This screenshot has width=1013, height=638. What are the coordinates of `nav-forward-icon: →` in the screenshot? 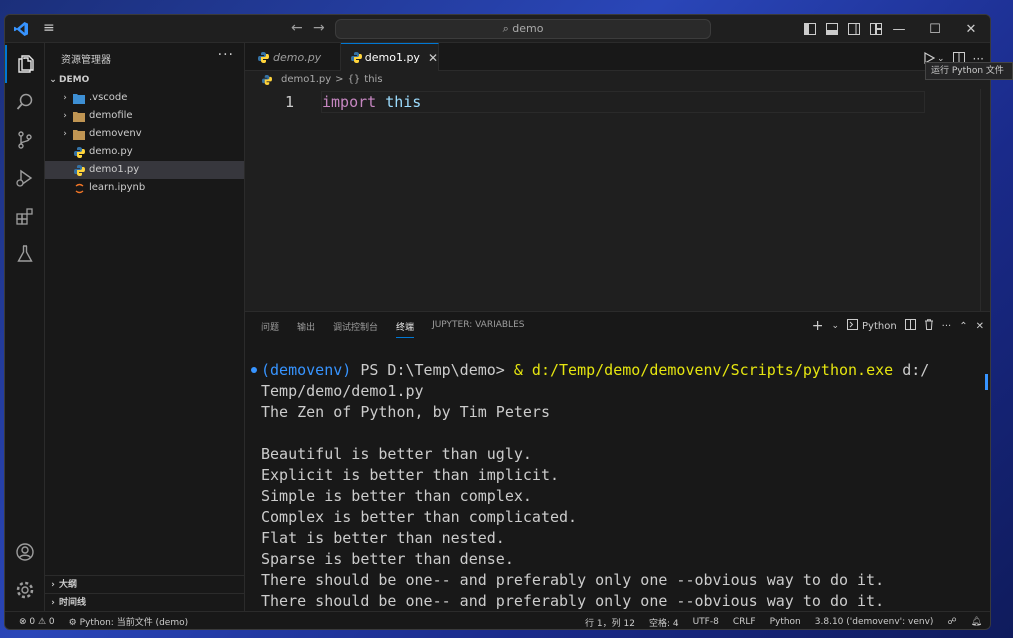 It's located at (319, 28).